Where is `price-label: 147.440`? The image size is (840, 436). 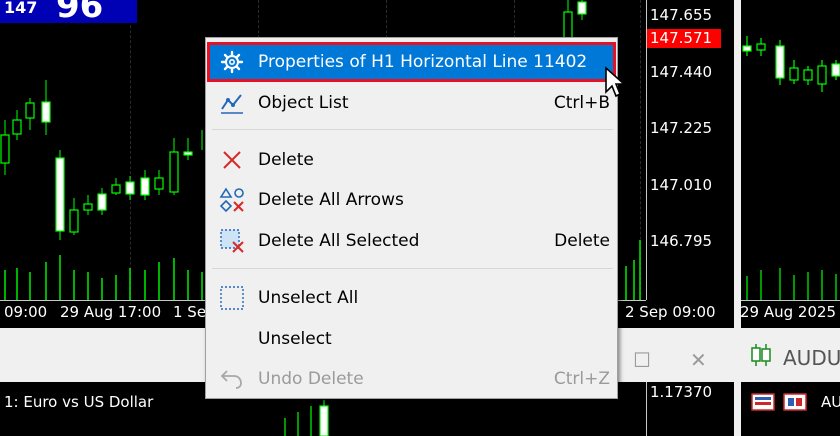
price-label: 147.440 is located at coordinates (681, 72).